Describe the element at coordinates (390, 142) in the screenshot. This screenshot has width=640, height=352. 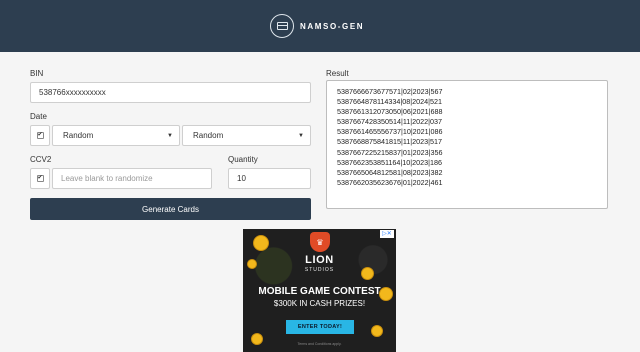
I see `result-line: 5387668875841815|11|2023|517` at that location.